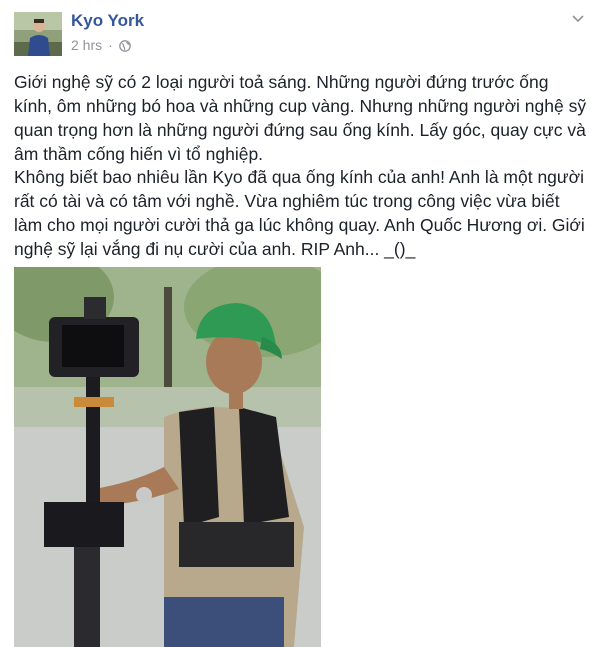 The image size is (600, 647). What do you see at coordinates (578, 18) in the screenshot?
I see `chevron-down-icon` at bounding box center [578, 18].